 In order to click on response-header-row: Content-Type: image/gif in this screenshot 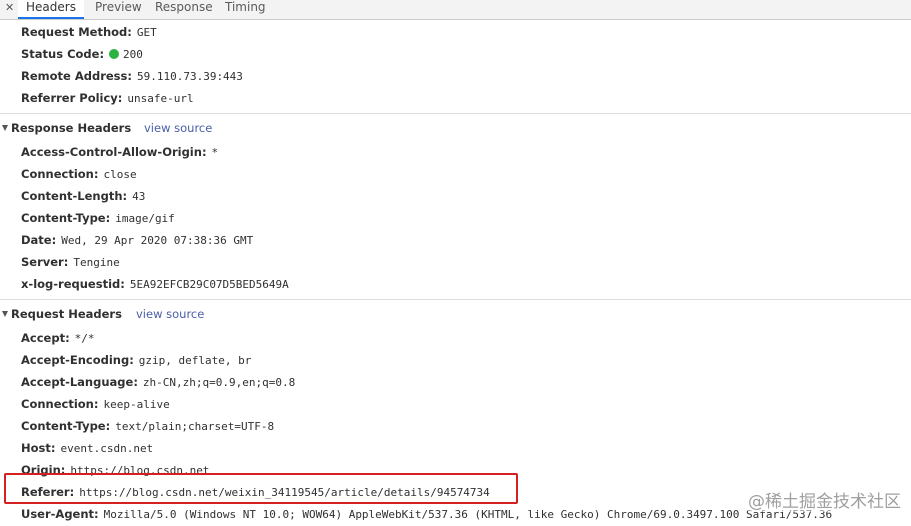, I will do `click(98, 218)`.